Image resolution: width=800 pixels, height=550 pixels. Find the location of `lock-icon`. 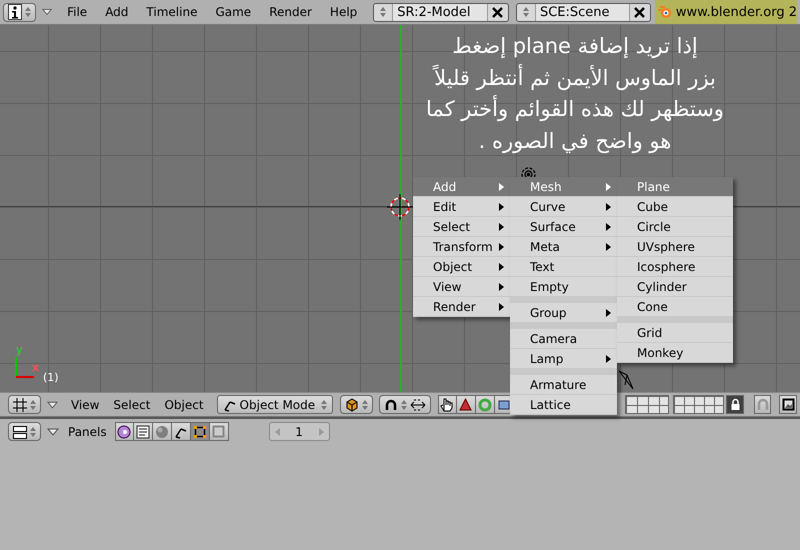

lock-icon is located at coordinates (735, 404).